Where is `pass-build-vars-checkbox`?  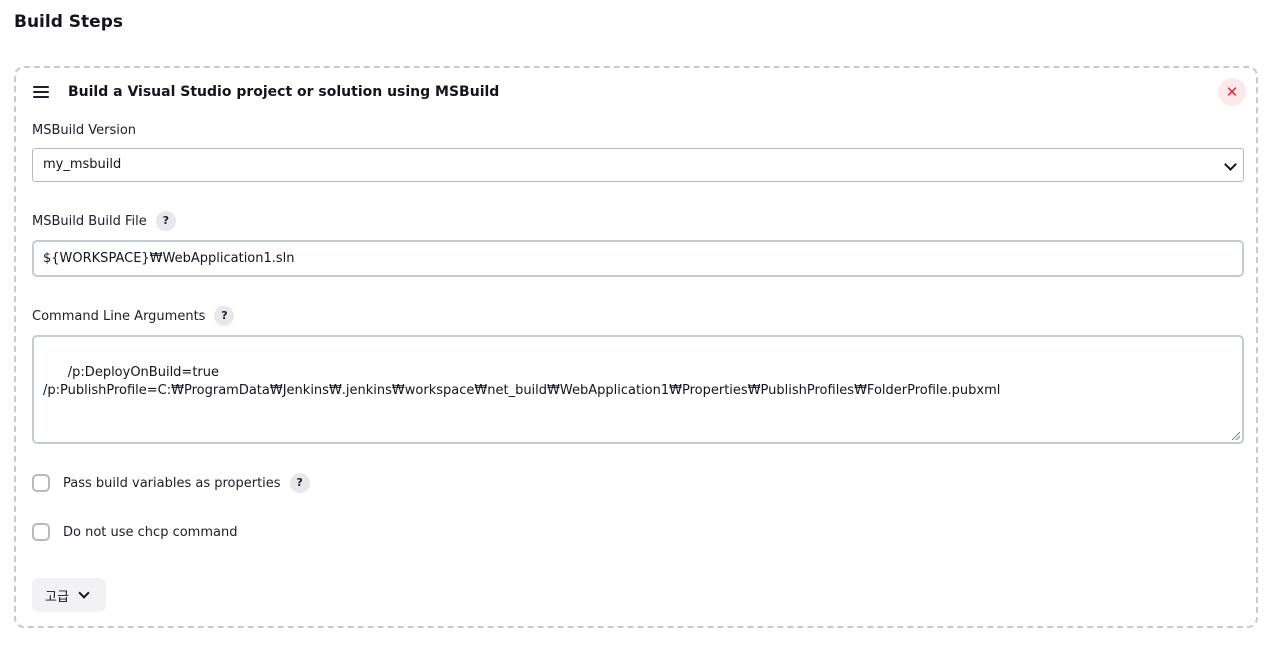 pass-build-vars-checkbox is located at coordinates (41, 483).